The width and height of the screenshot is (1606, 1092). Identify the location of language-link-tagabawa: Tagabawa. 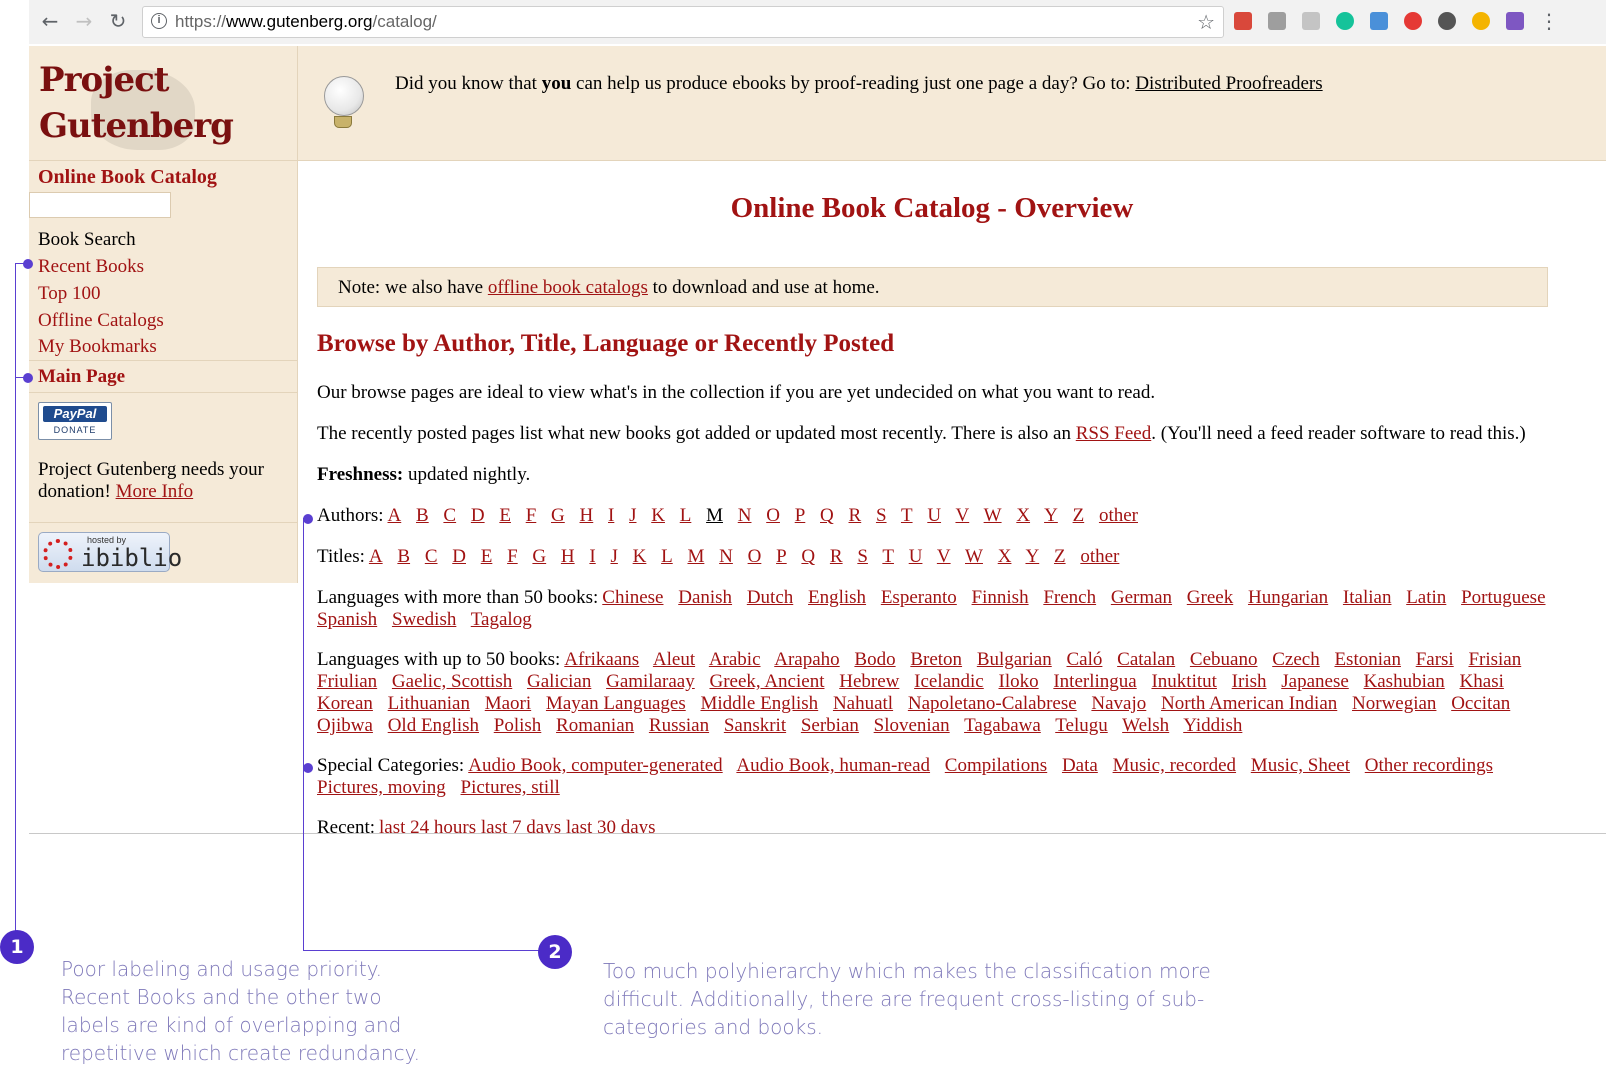
(1002, 725).